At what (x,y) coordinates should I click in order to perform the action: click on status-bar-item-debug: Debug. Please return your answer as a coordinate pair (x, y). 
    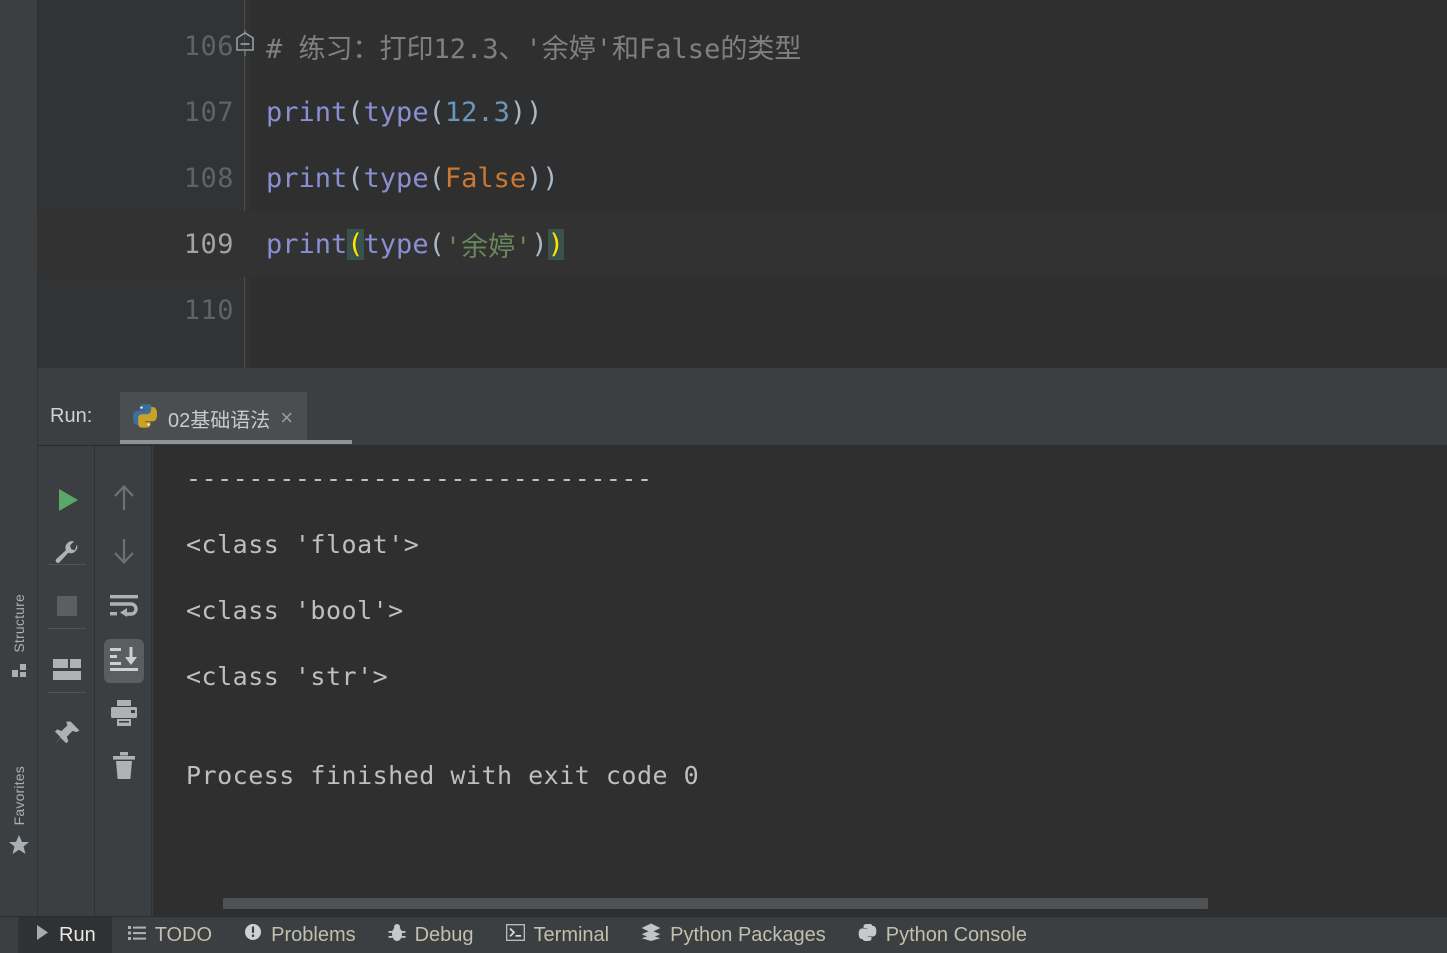
    Looking at the image, I should click on (431, 935).